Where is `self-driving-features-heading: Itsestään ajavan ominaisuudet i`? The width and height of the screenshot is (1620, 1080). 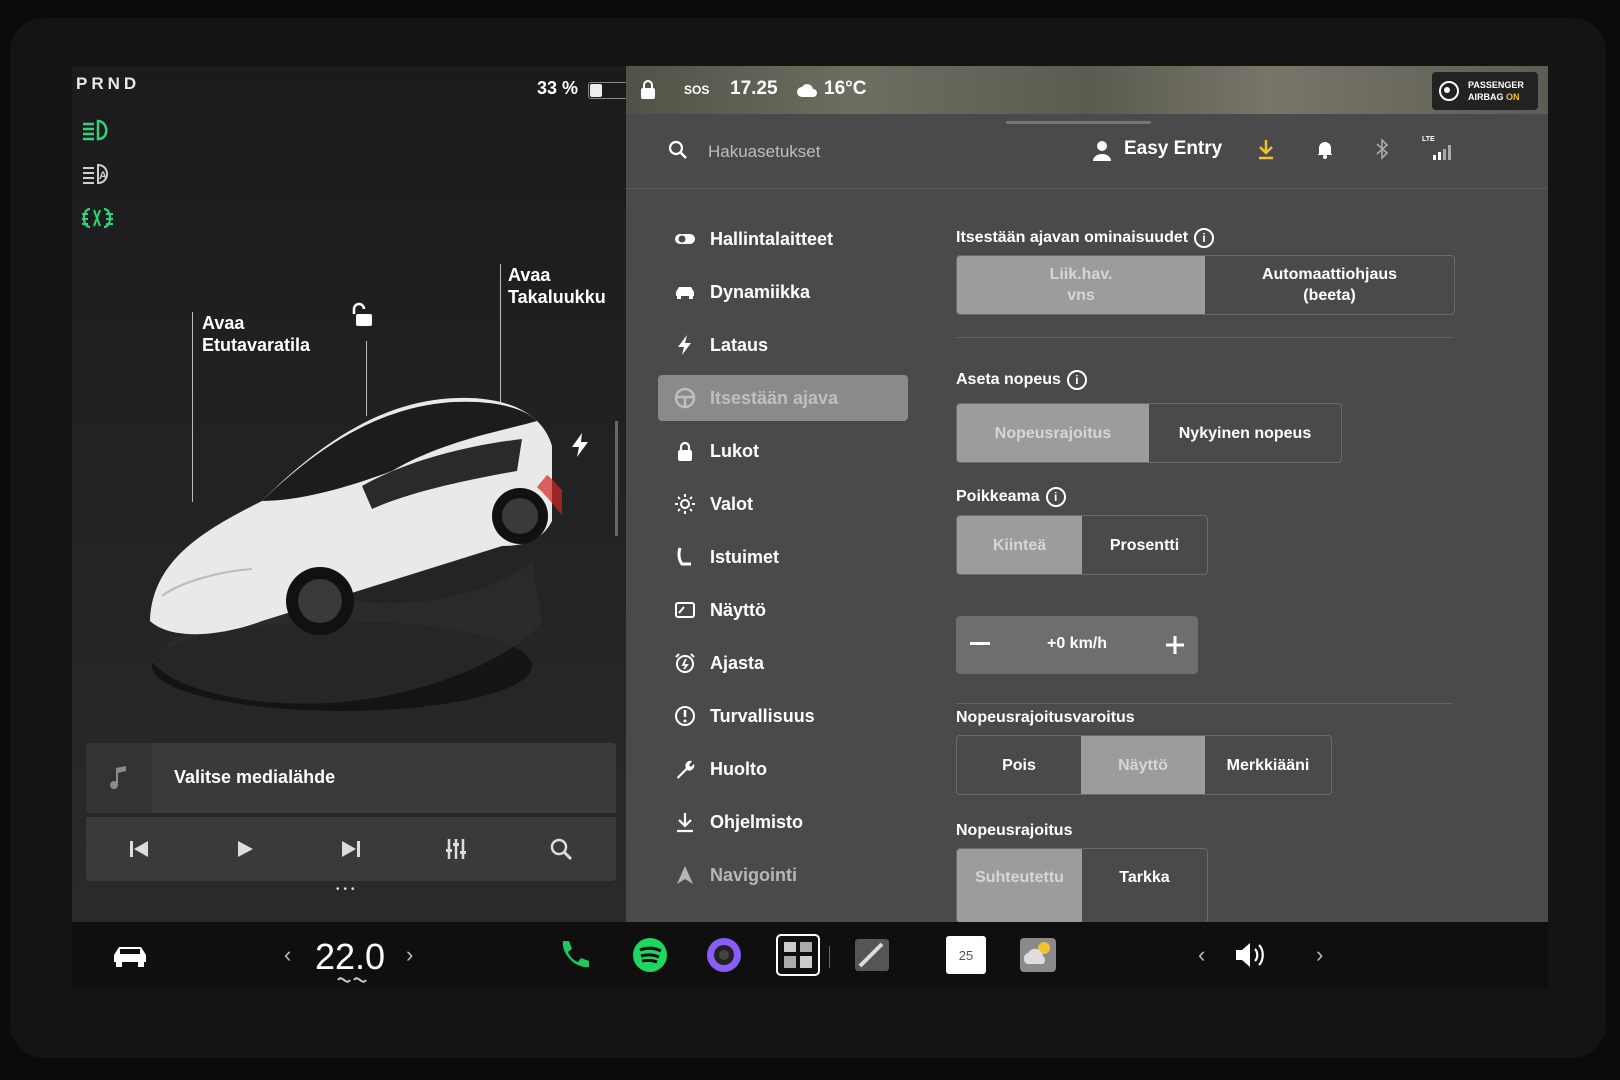 self-driving-features-heading: Itsestään ajavan ominaisuudet i is located at coordinates (1085, 238).